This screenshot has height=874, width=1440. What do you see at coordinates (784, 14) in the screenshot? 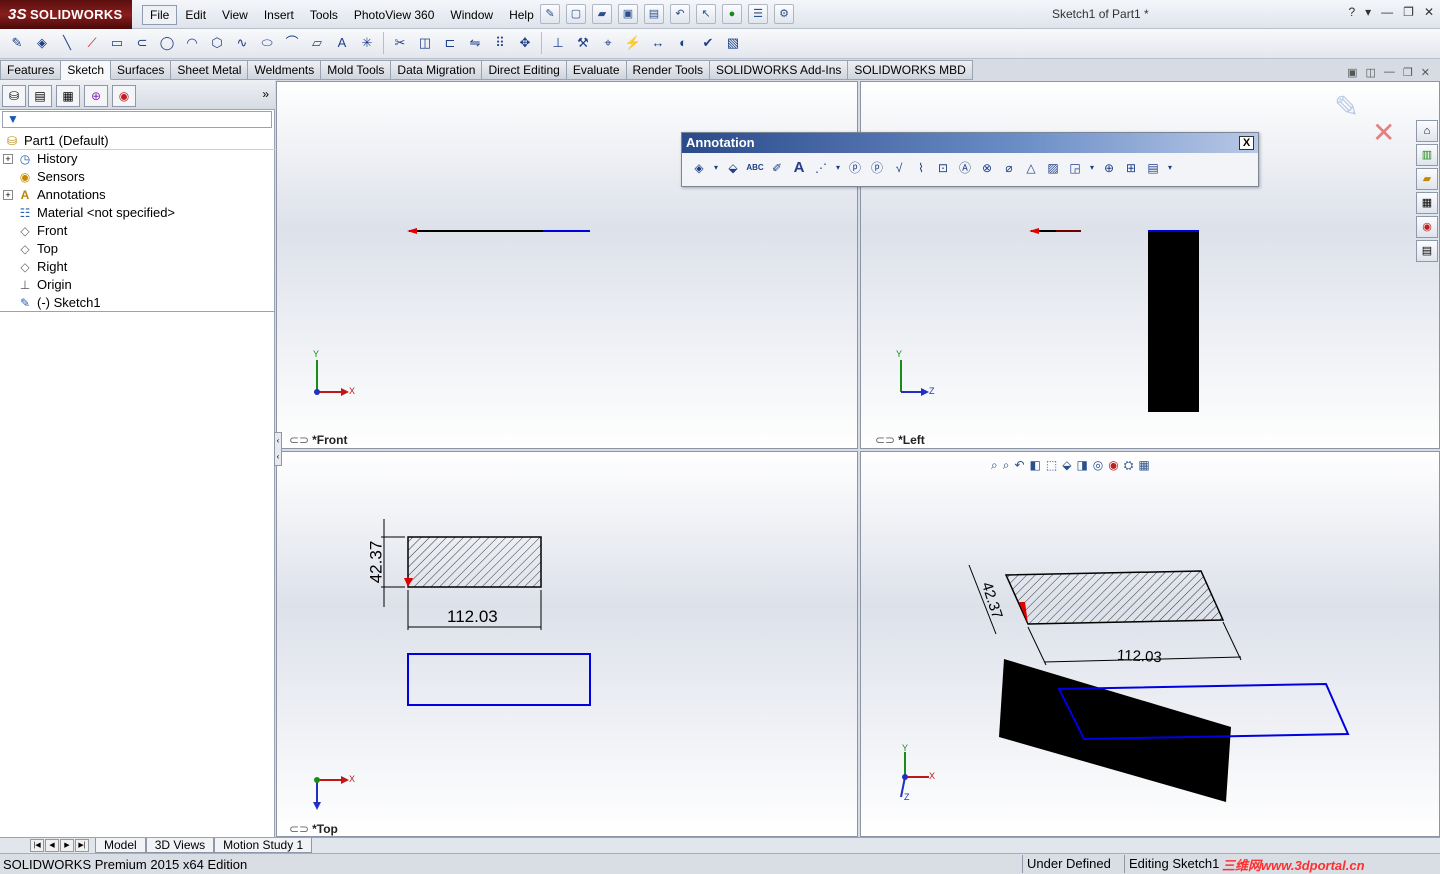
I see `options-icon: ⚙` at bounding box center [784, 14].